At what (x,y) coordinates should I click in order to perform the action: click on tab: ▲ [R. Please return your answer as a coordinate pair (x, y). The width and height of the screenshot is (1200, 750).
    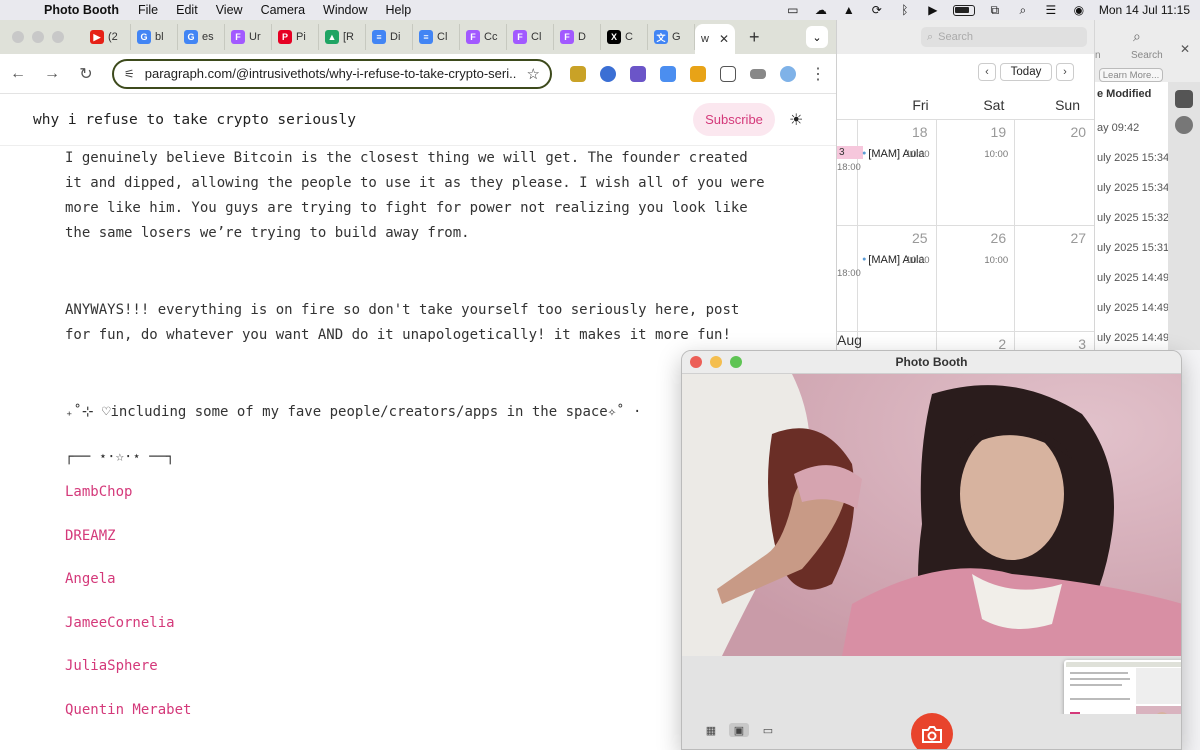
    Looking at the image, I should click on (342, 37).